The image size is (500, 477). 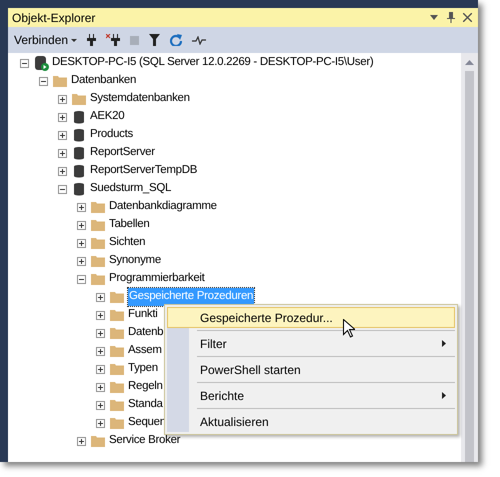 I want to click on tree-item: Tabellen, so click(x=129, y=225).